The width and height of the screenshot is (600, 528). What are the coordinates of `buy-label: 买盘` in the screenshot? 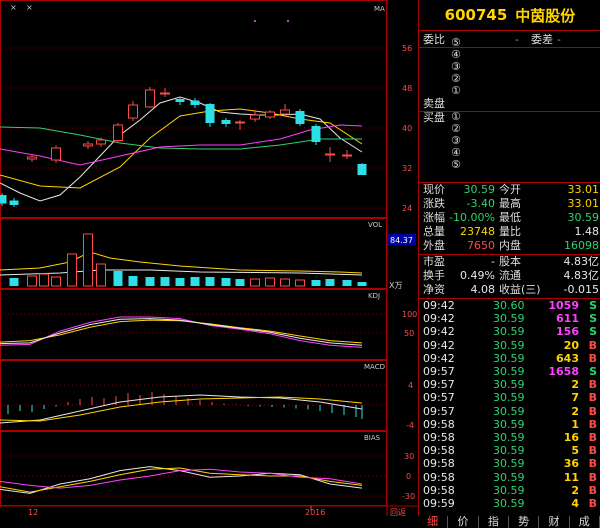 It's located at (434, 117).